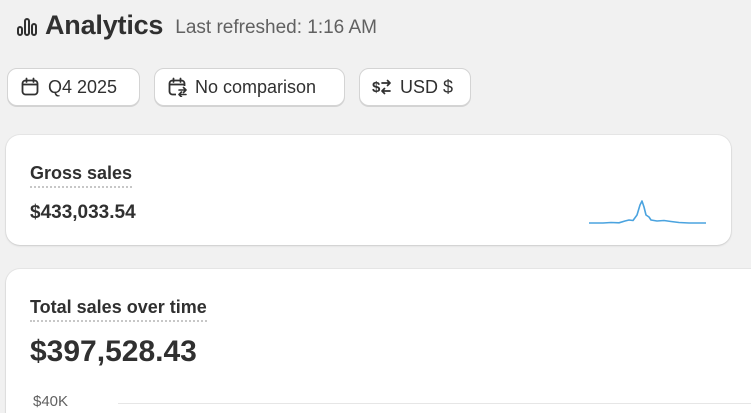  What do you see at coordinates (30, 87) in the screenshot?
I see `calendar-icon` at bounding box center [30, 87].